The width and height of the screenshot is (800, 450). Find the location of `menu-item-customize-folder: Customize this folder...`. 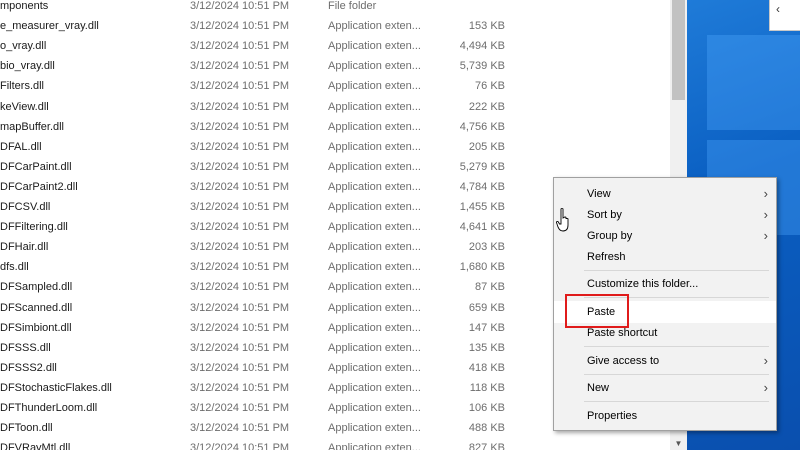

menu-item-customize-folder: Customize this folder... is located at coordinates (665, 284).